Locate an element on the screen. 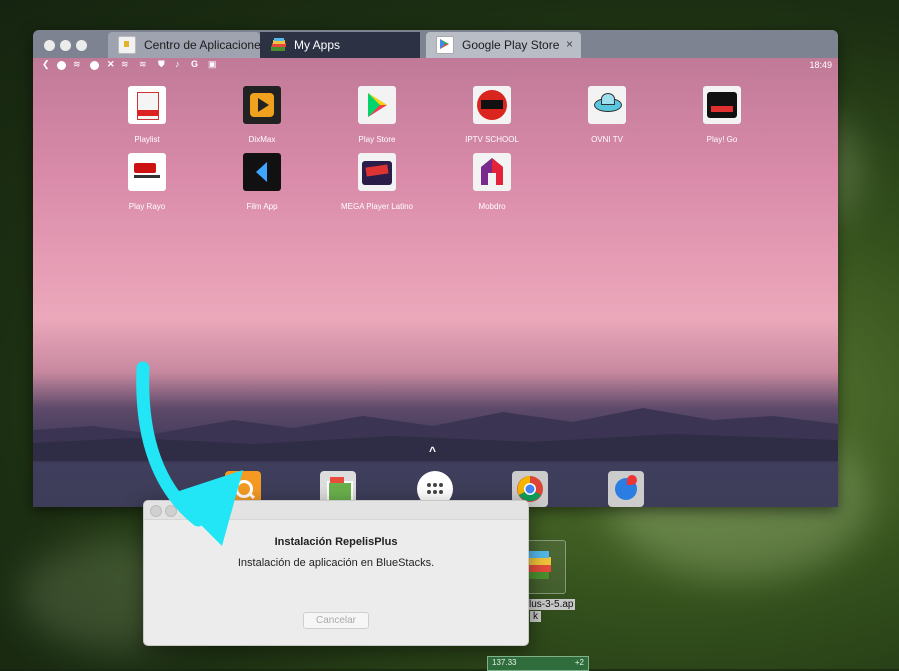  clock: 18:49 is located at coordinates (820, 65).